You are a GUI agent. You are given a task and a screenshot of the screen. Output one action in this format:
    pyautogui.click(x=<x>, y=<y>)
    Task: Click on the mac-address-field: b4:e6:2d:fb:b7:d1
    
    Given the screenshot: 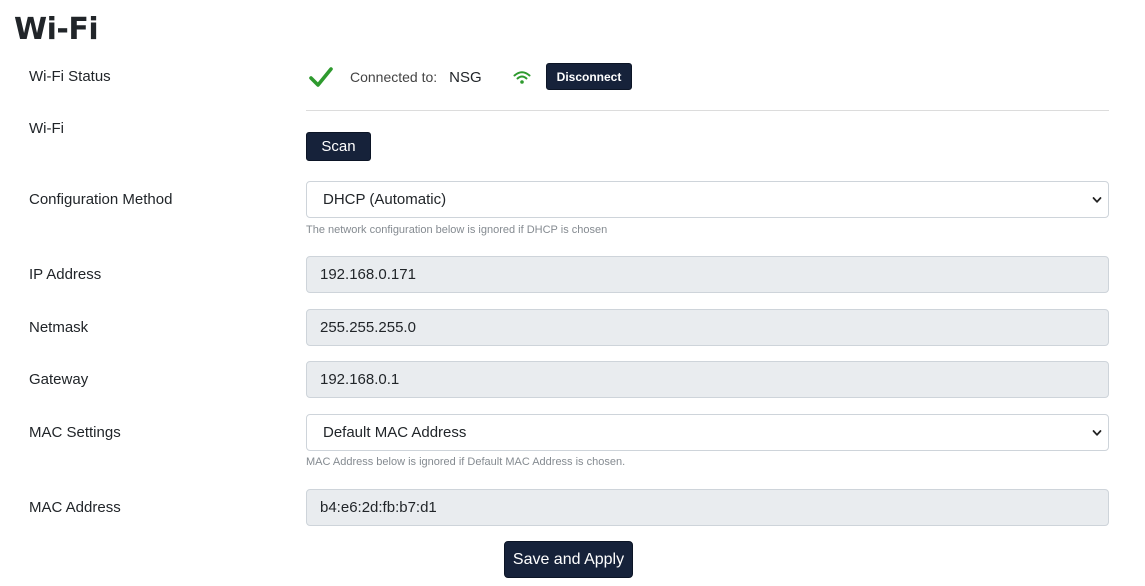 What is the action you would take?
    pyautogui.click(x=707, y=507)
    